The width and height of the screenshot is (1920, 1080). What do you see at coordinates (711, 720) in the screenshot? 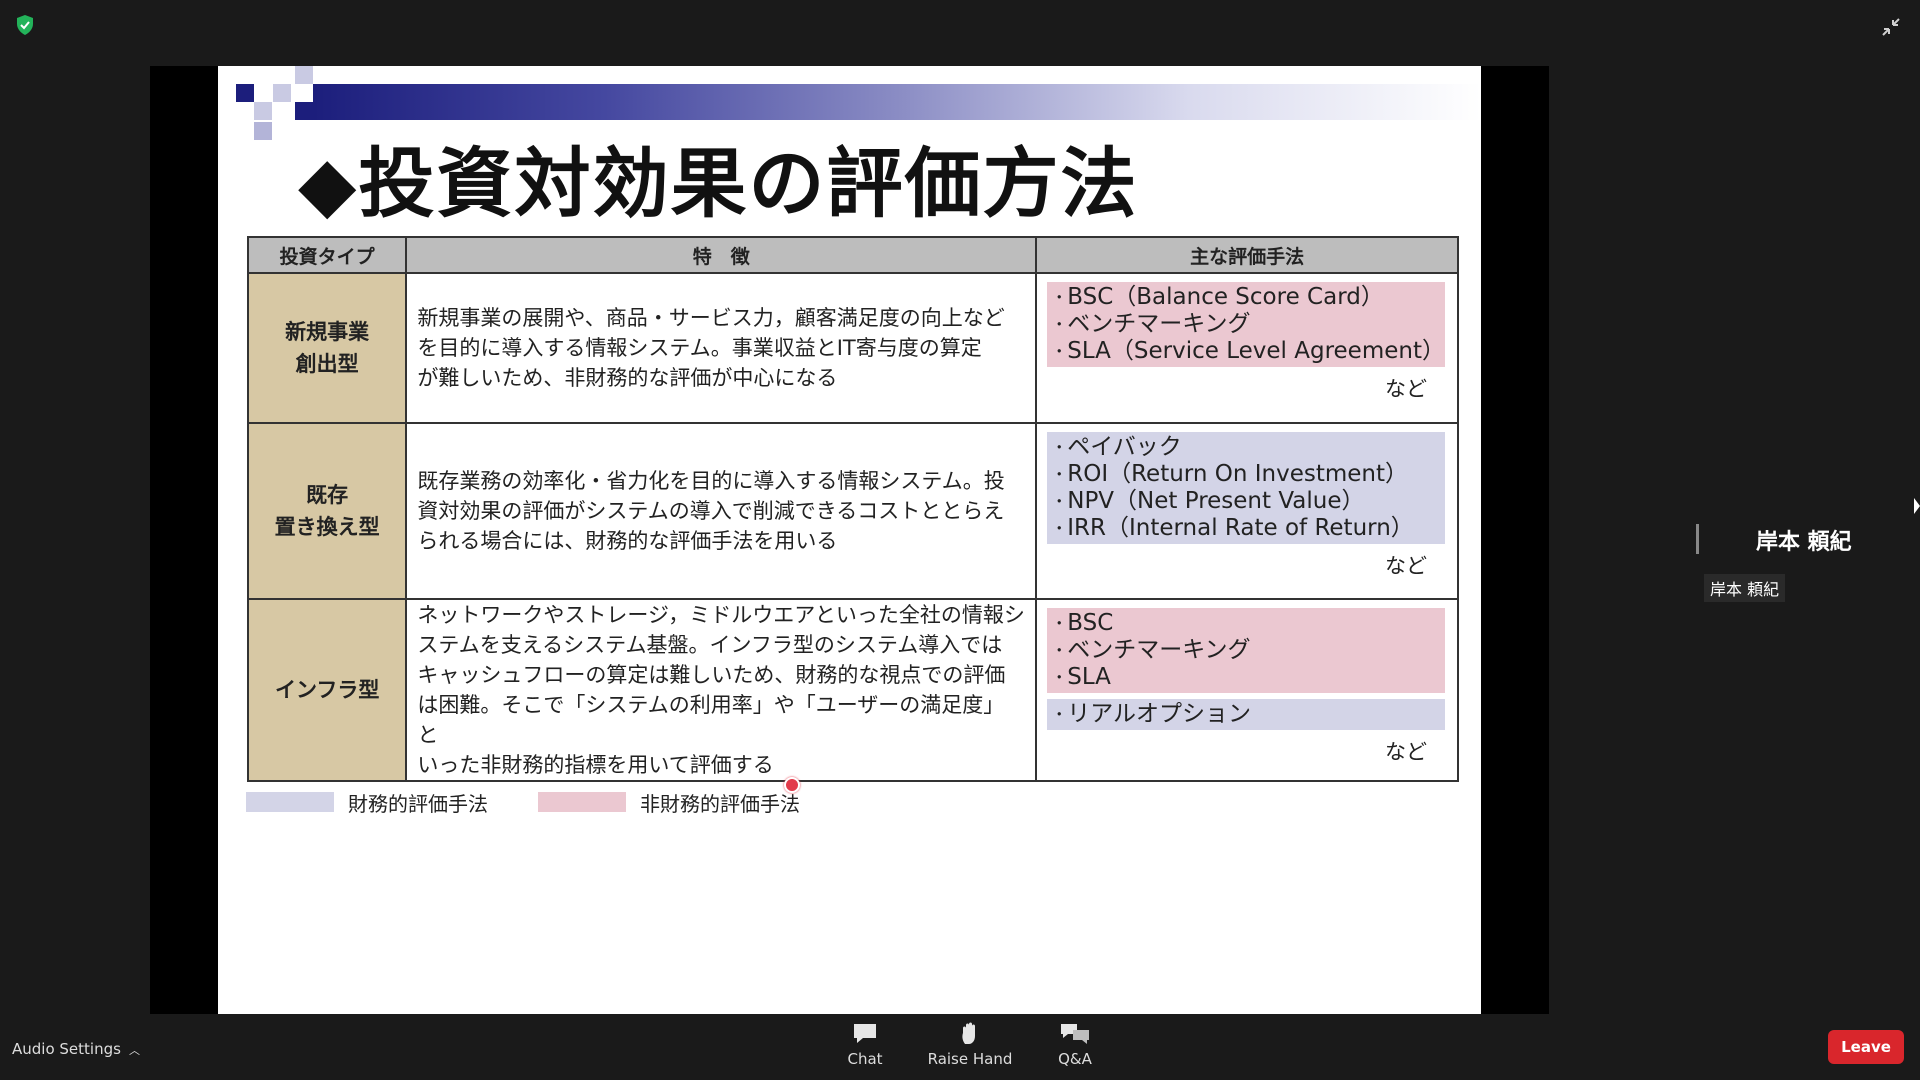
I see `feature-line: は困難。そこで「システムの利用率」や「ユーザーの満足度」と` at bounding box center [711, 720].